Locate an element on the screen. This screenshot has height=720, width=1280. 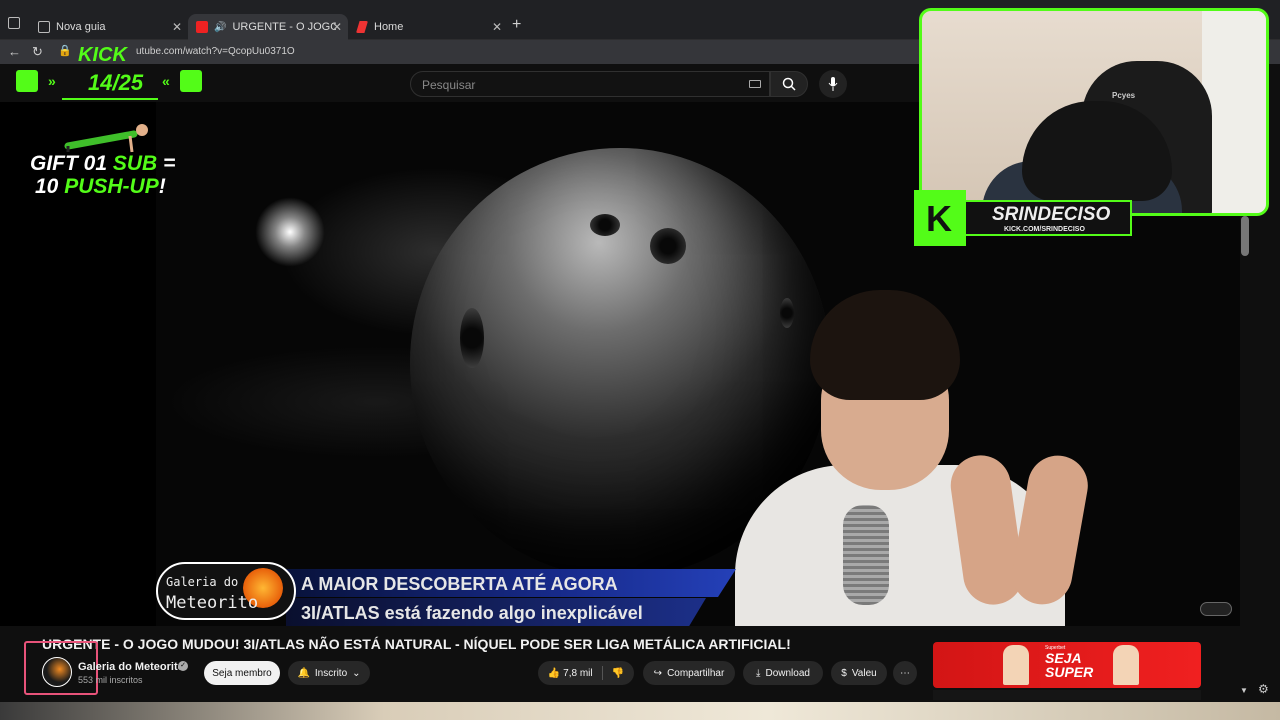
chevron-down-icon: ⌄ is located at coordinates (356, 673).